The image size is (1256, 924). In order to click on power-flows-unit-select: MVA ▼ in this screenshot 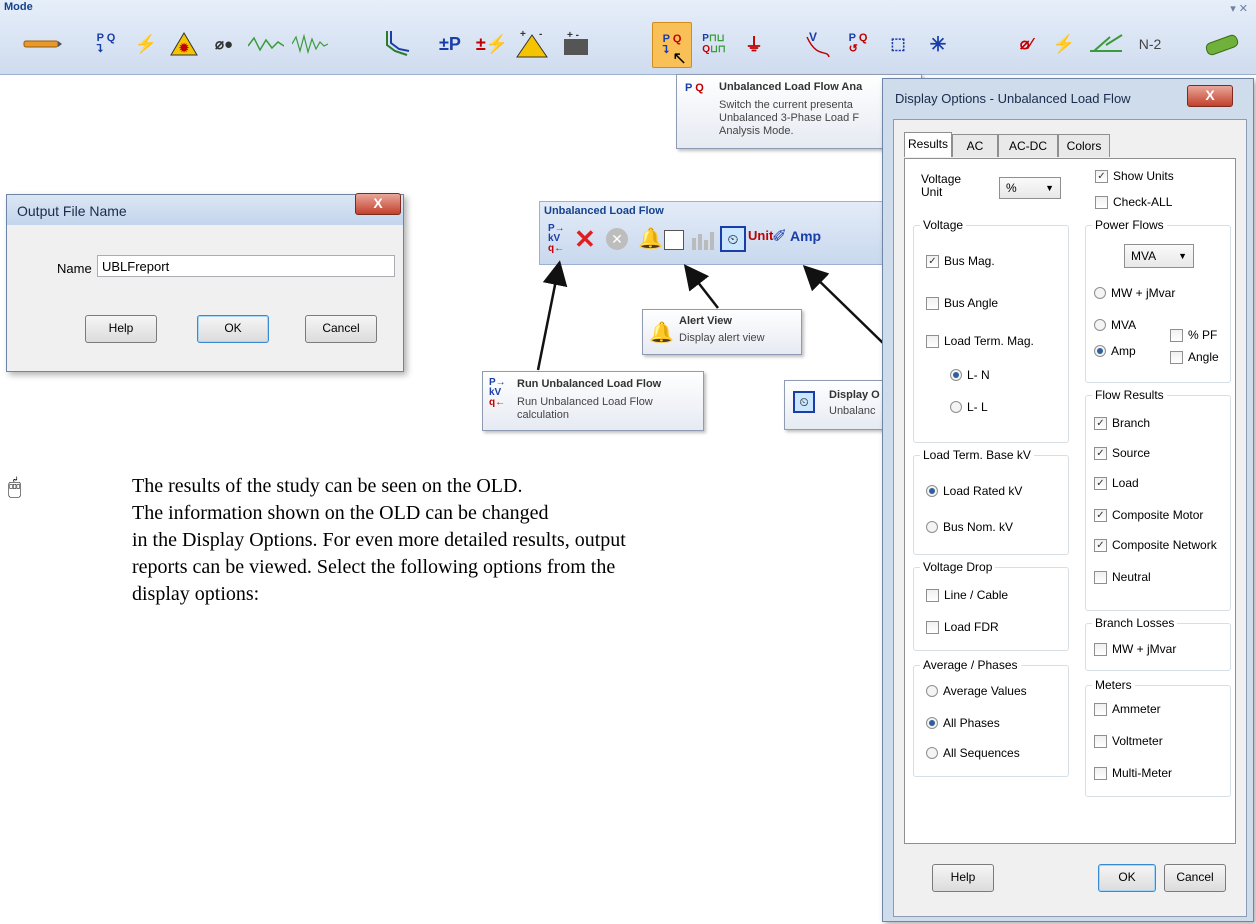, I will do `click(1159, 256)`.